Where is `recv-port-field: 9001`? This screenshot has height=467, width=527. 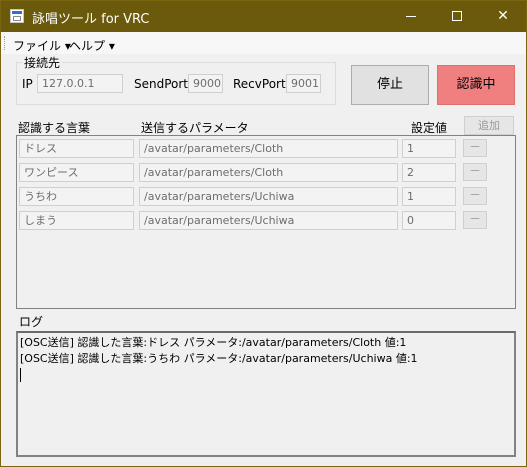 recv-port-field: 9001 is located at coordinates (303, 83).